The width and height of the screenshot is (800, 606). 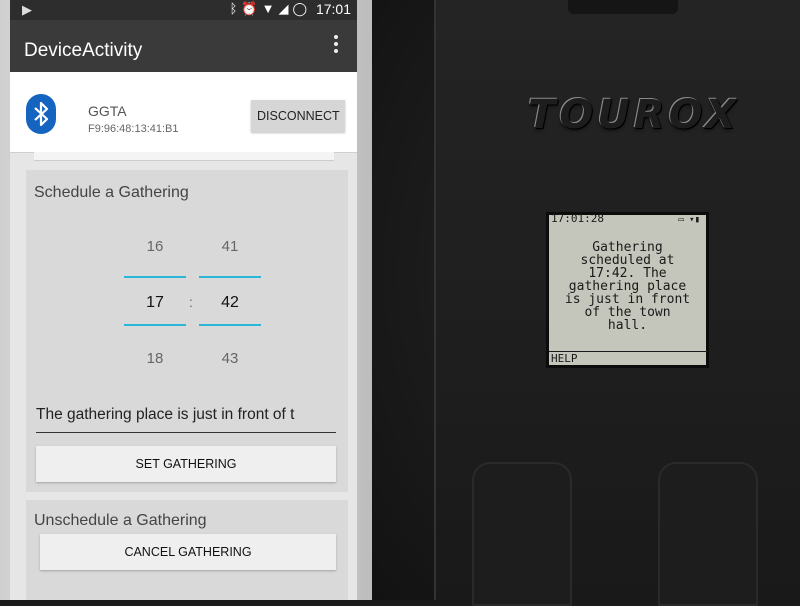 I want to click on unschedule-gathering-card: Unschedule a Gathering CANCEL GATHERING, so click(x=187, y=550).